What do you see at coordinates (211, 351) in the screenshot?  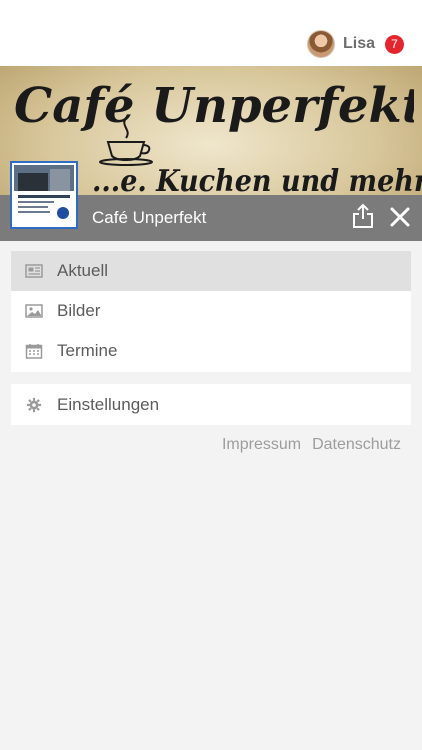 I see `menu-item-termine: Termine` at bounding box center [211, 351].